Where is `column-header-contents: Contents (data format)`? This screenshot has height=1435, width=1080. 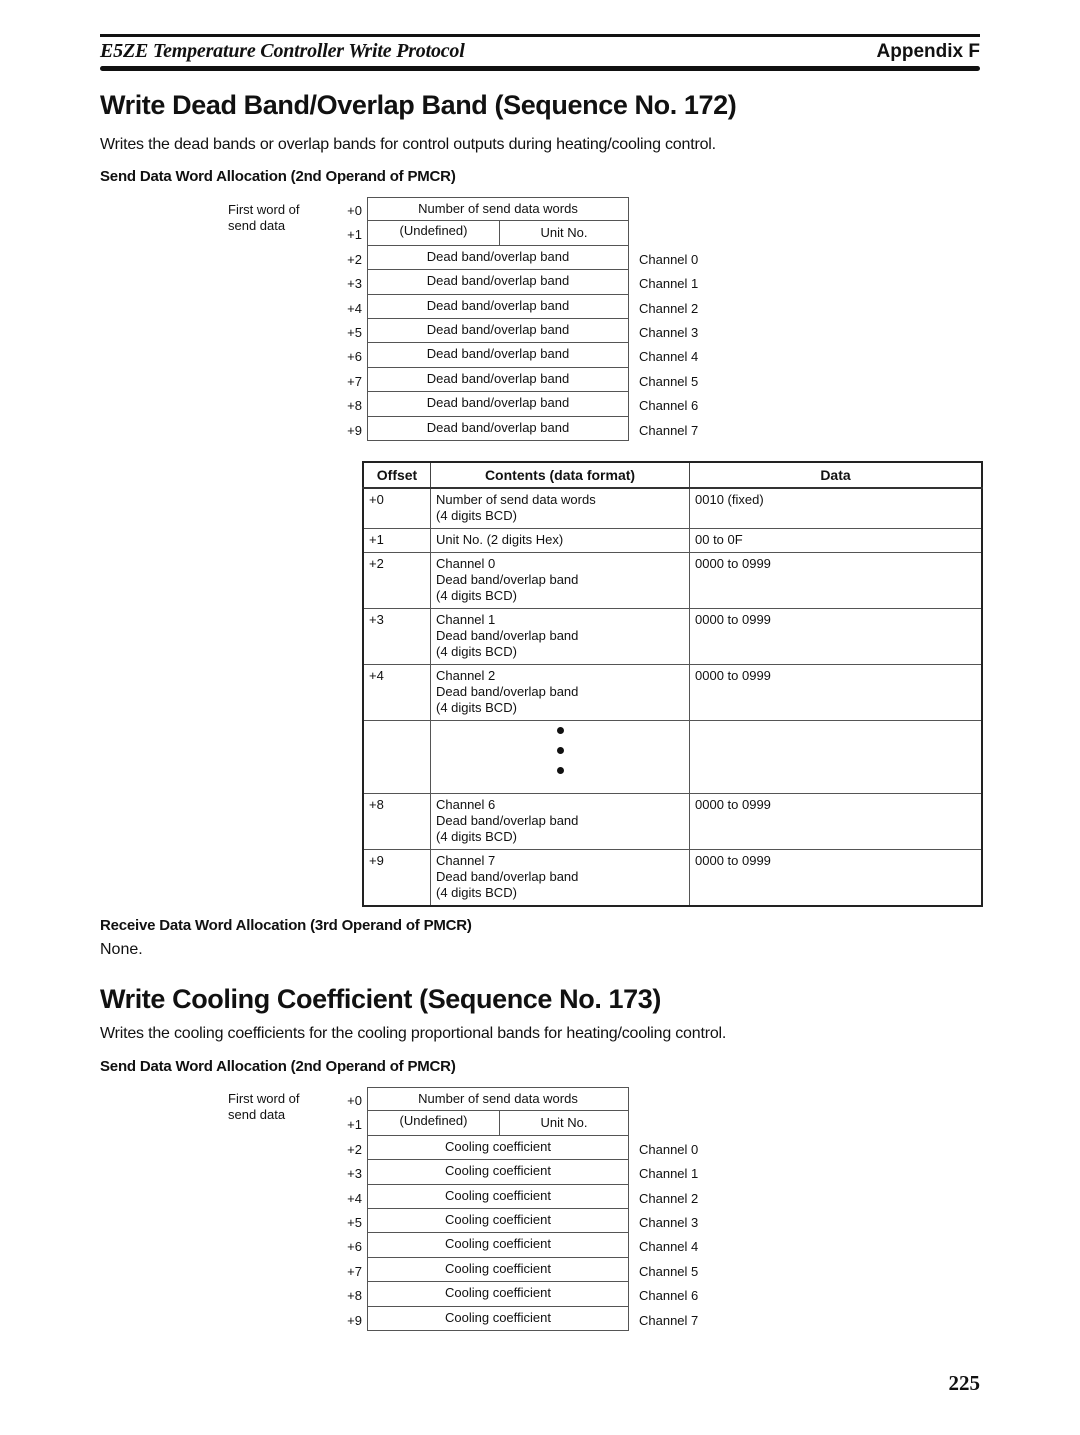 column-header-contents: Contents (data format) is located at coordinates (560, 475).